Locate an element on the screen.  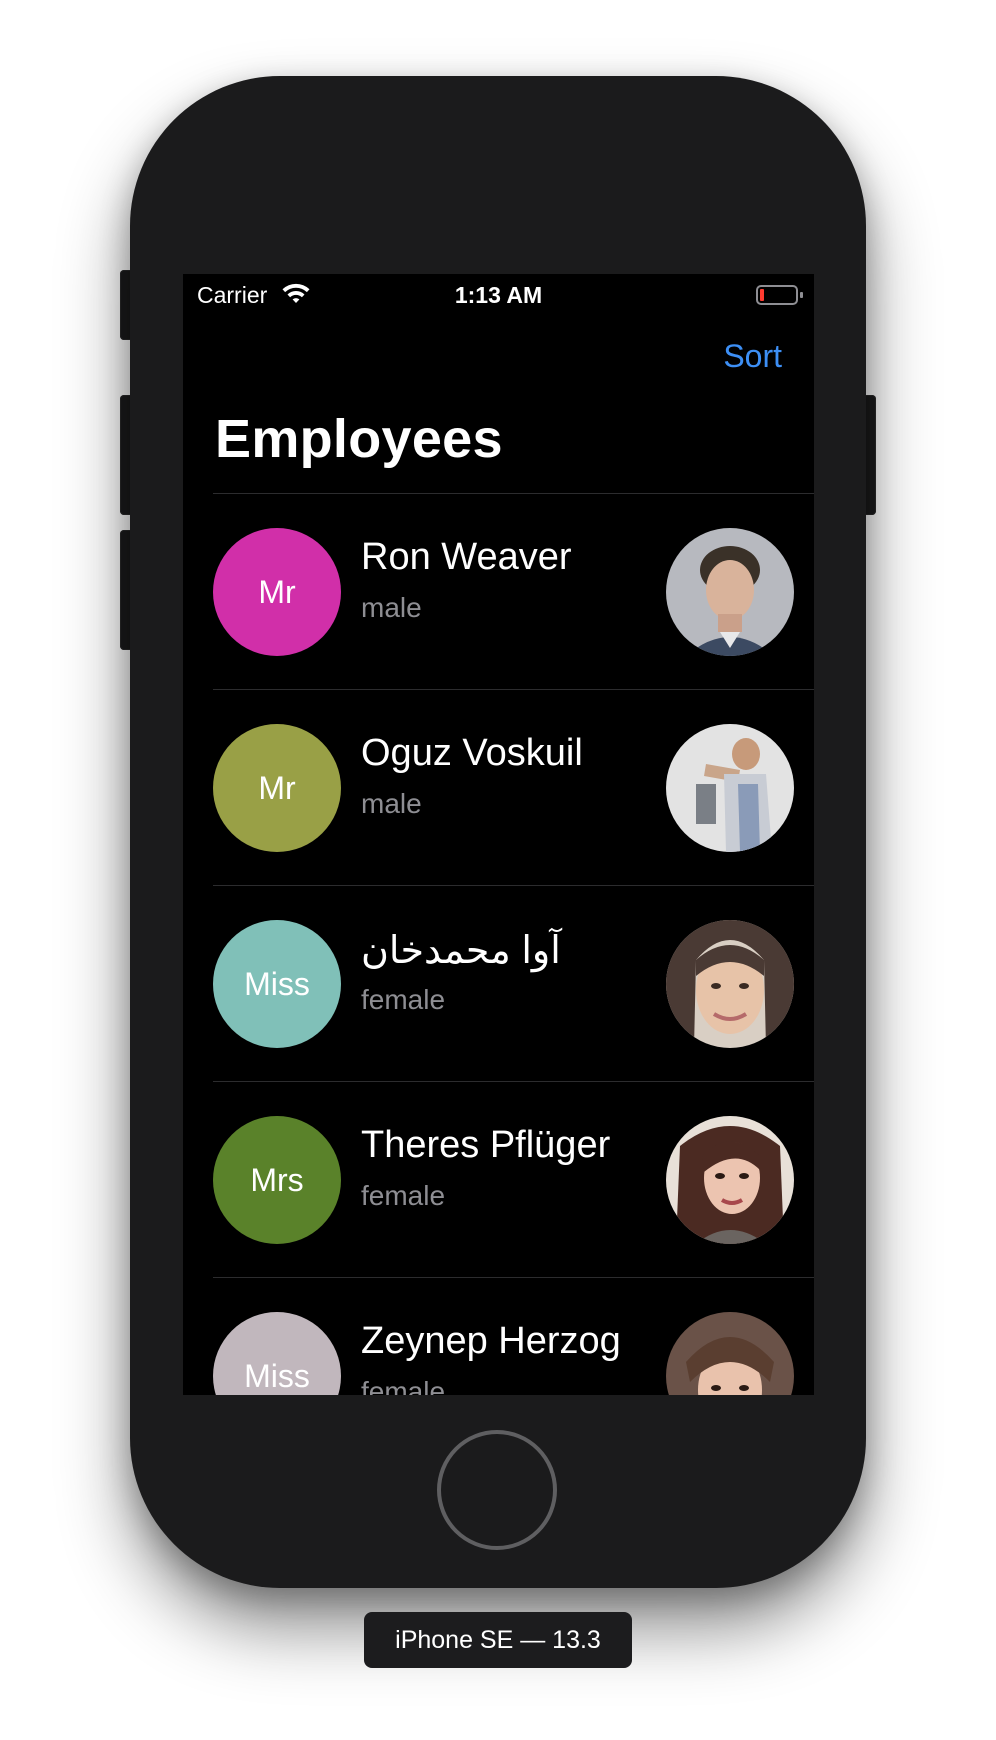
employee-row: Mrs Theres Pflüger female is located at coordinates (498, 1180).